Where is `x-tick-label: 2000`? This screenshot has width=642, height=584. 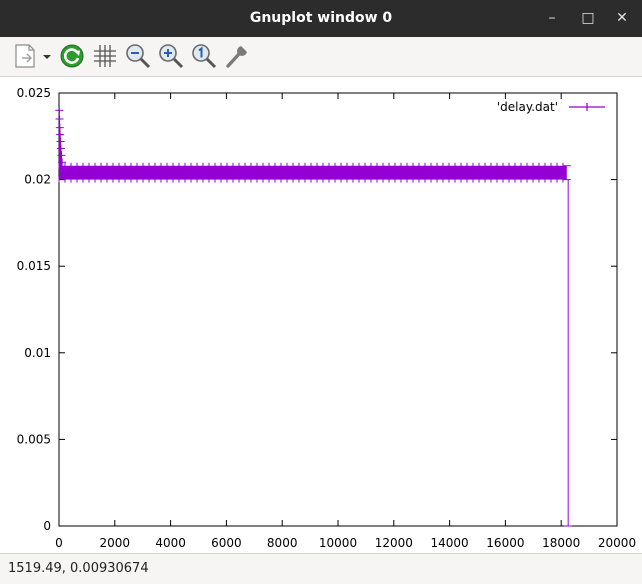 x-tick-label: 2000 is located at coordinates (115, 543).